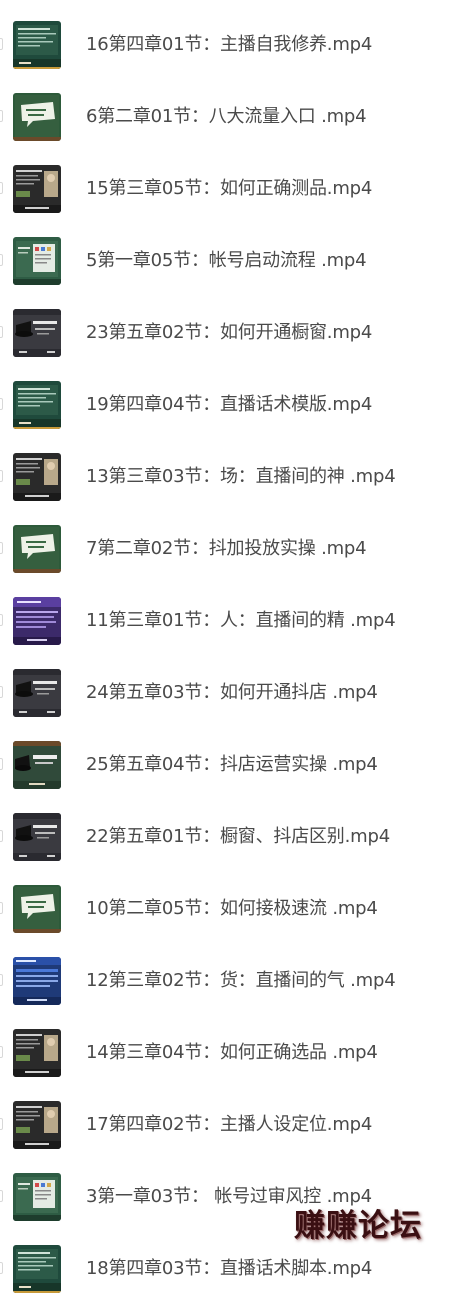 The height and width of the screenshot is (1305, 449). I want to click on file-name: 23第五章02节：如何开通橱窗.mp4, so click(229, 333).